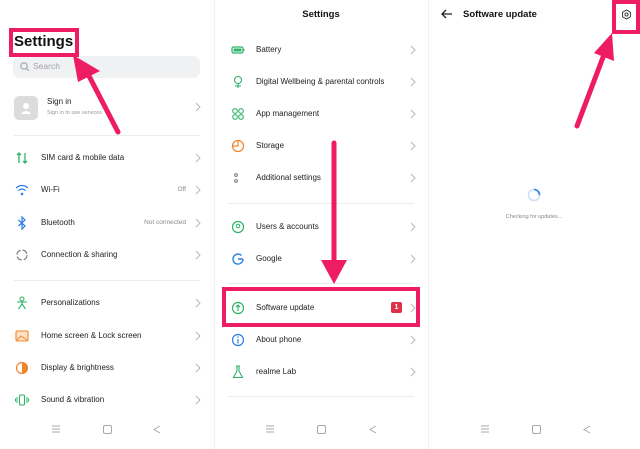  Describe the element at coordinates (334, 212) in the screenshot. I see `arrow-to-software-update` at that location.